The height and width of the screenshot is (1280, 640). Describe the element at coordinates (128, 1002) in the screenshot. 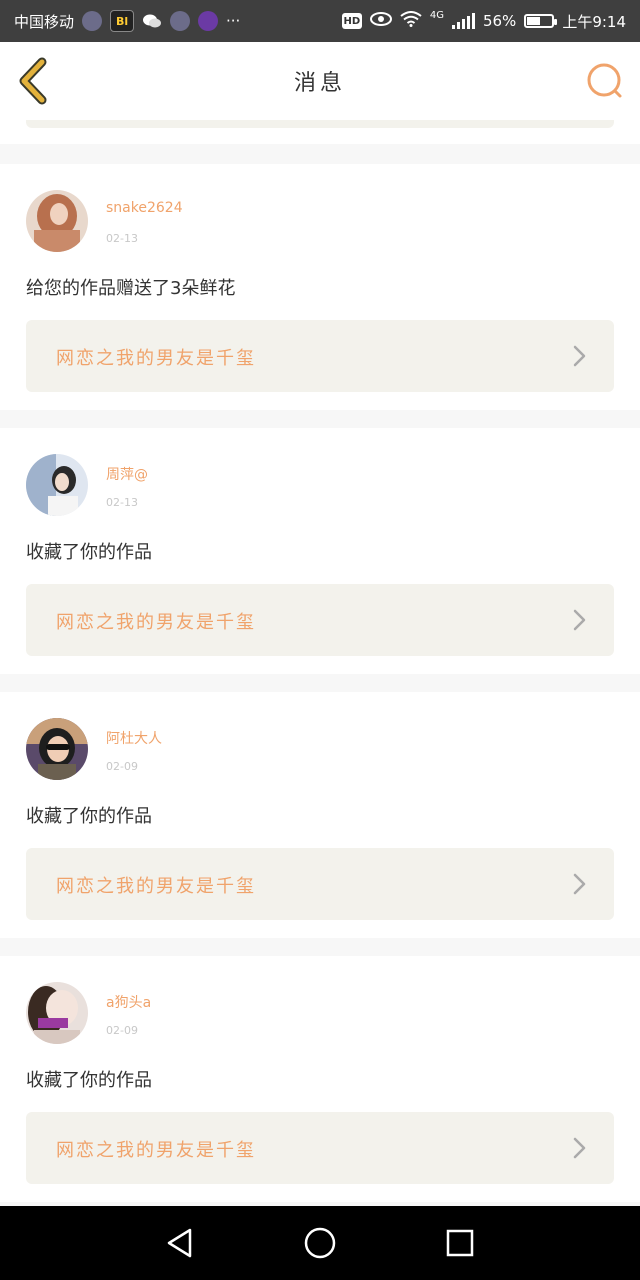

I see `username: a狗头a` at that location.